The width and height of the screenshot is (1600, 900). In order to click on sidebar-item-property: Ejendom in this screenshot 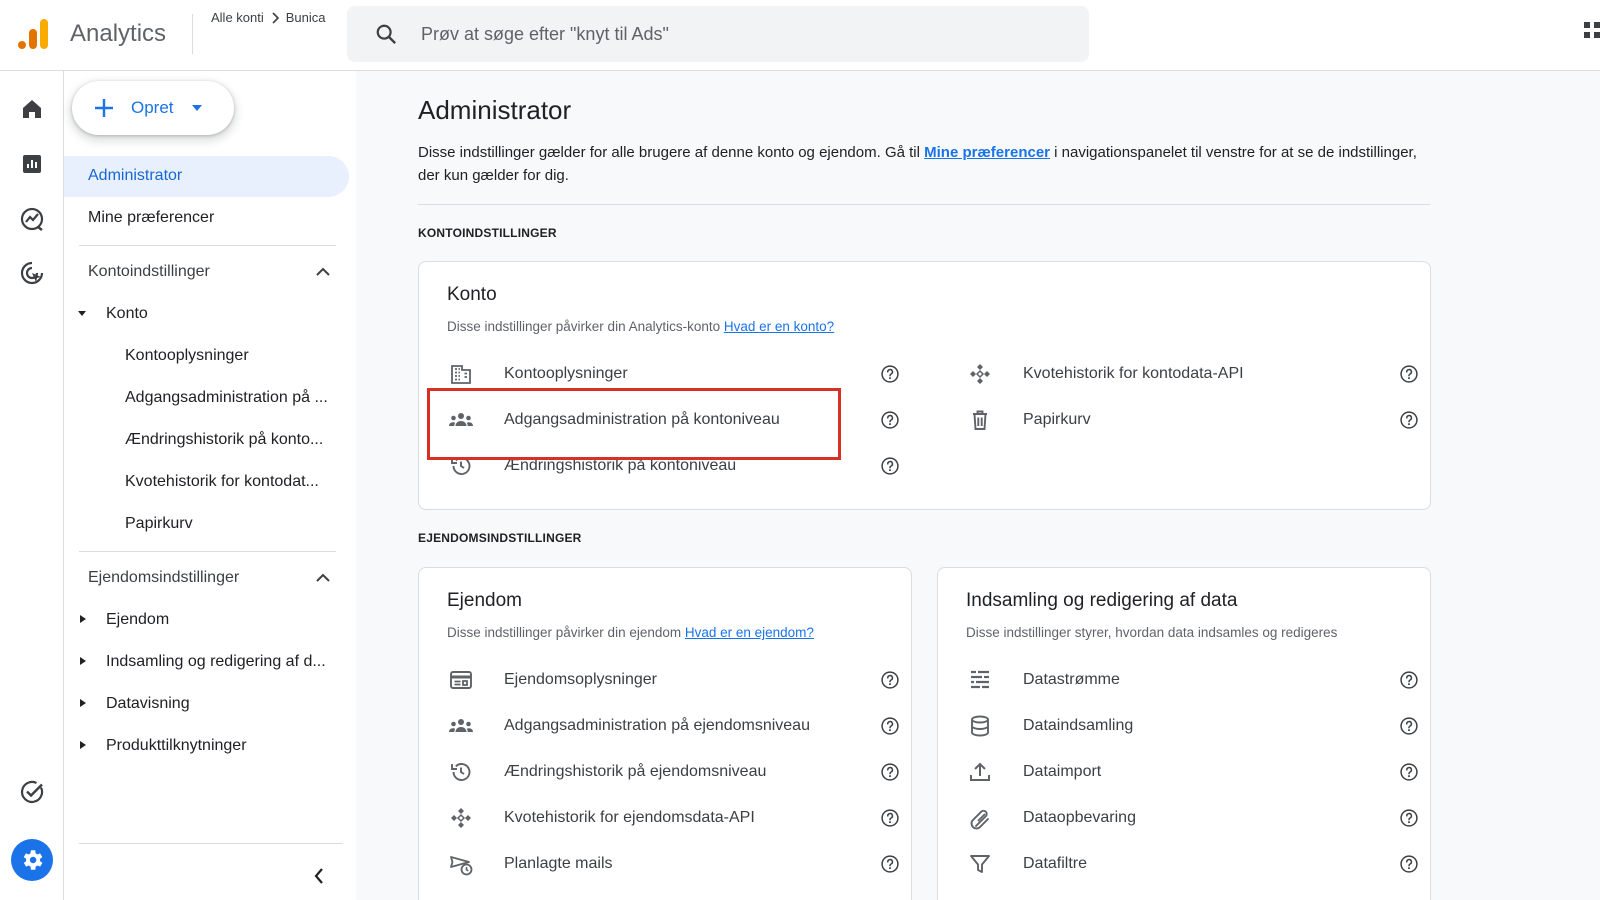, I will do `click(137, 620)`.